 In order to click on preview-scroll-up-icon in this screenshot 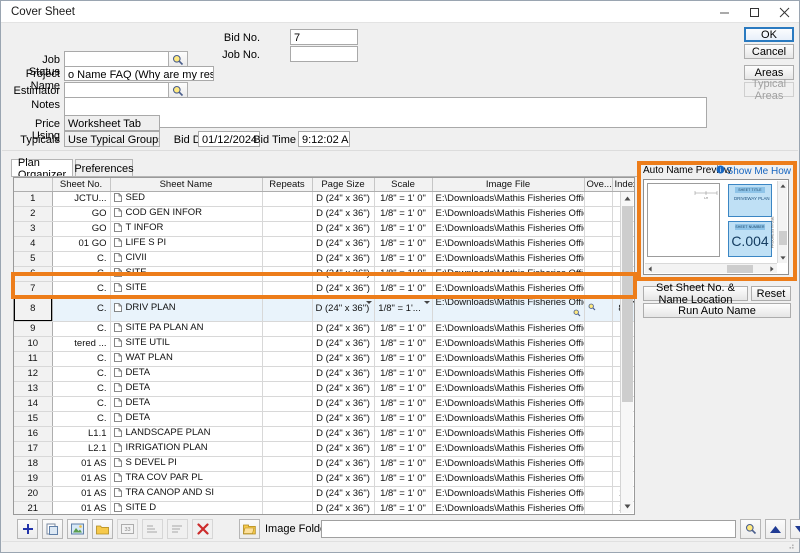, I will do `click(783, 186)`.